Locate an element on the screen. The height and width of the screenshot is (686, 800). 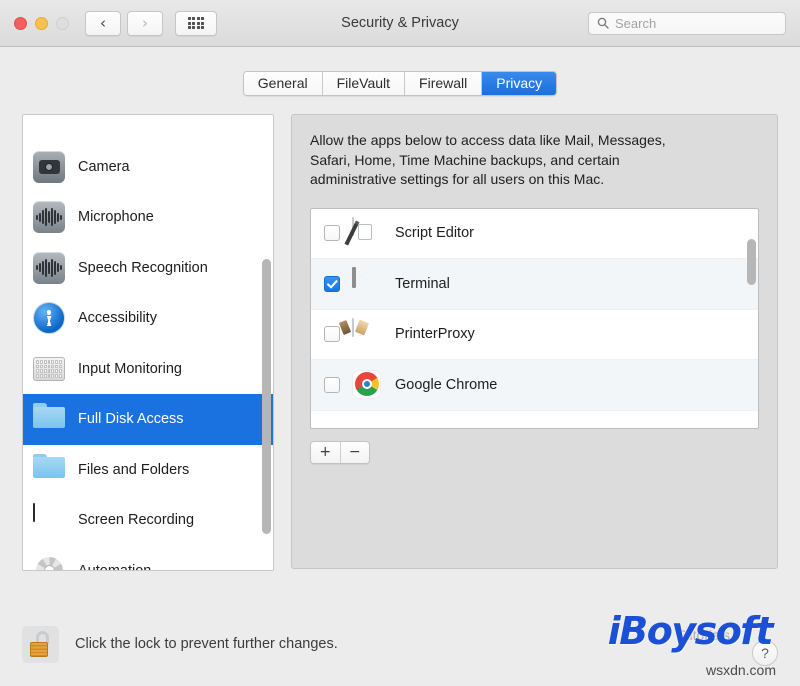
gear-icon is located at coordinates (49, 562).